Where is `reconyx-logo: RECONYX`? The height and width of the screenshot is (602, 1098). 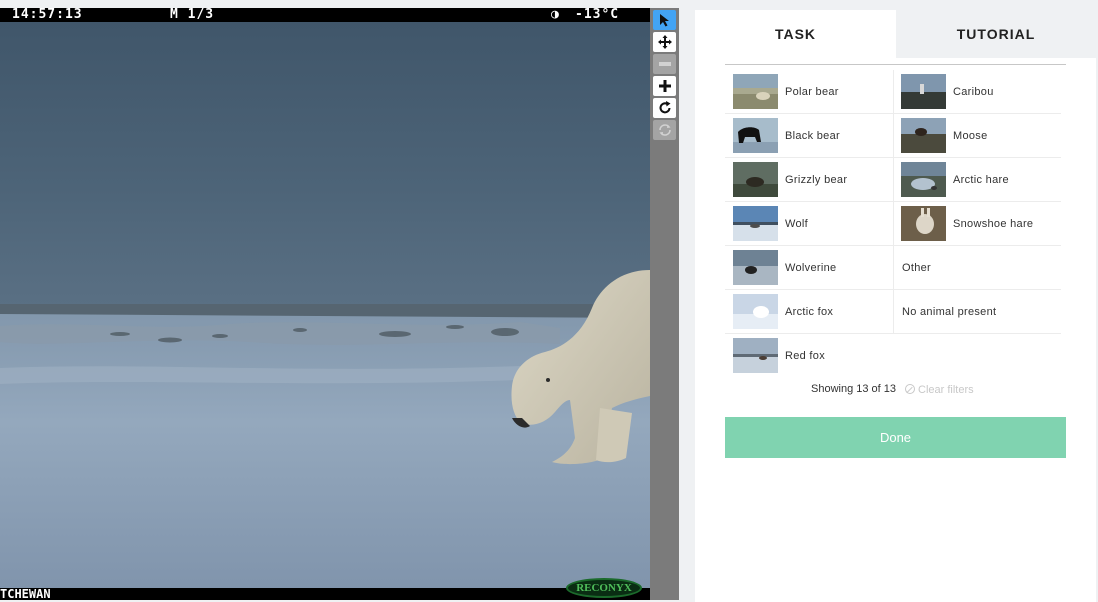 reconyx-logo: RECONYX is located at coordinates (604, 588).